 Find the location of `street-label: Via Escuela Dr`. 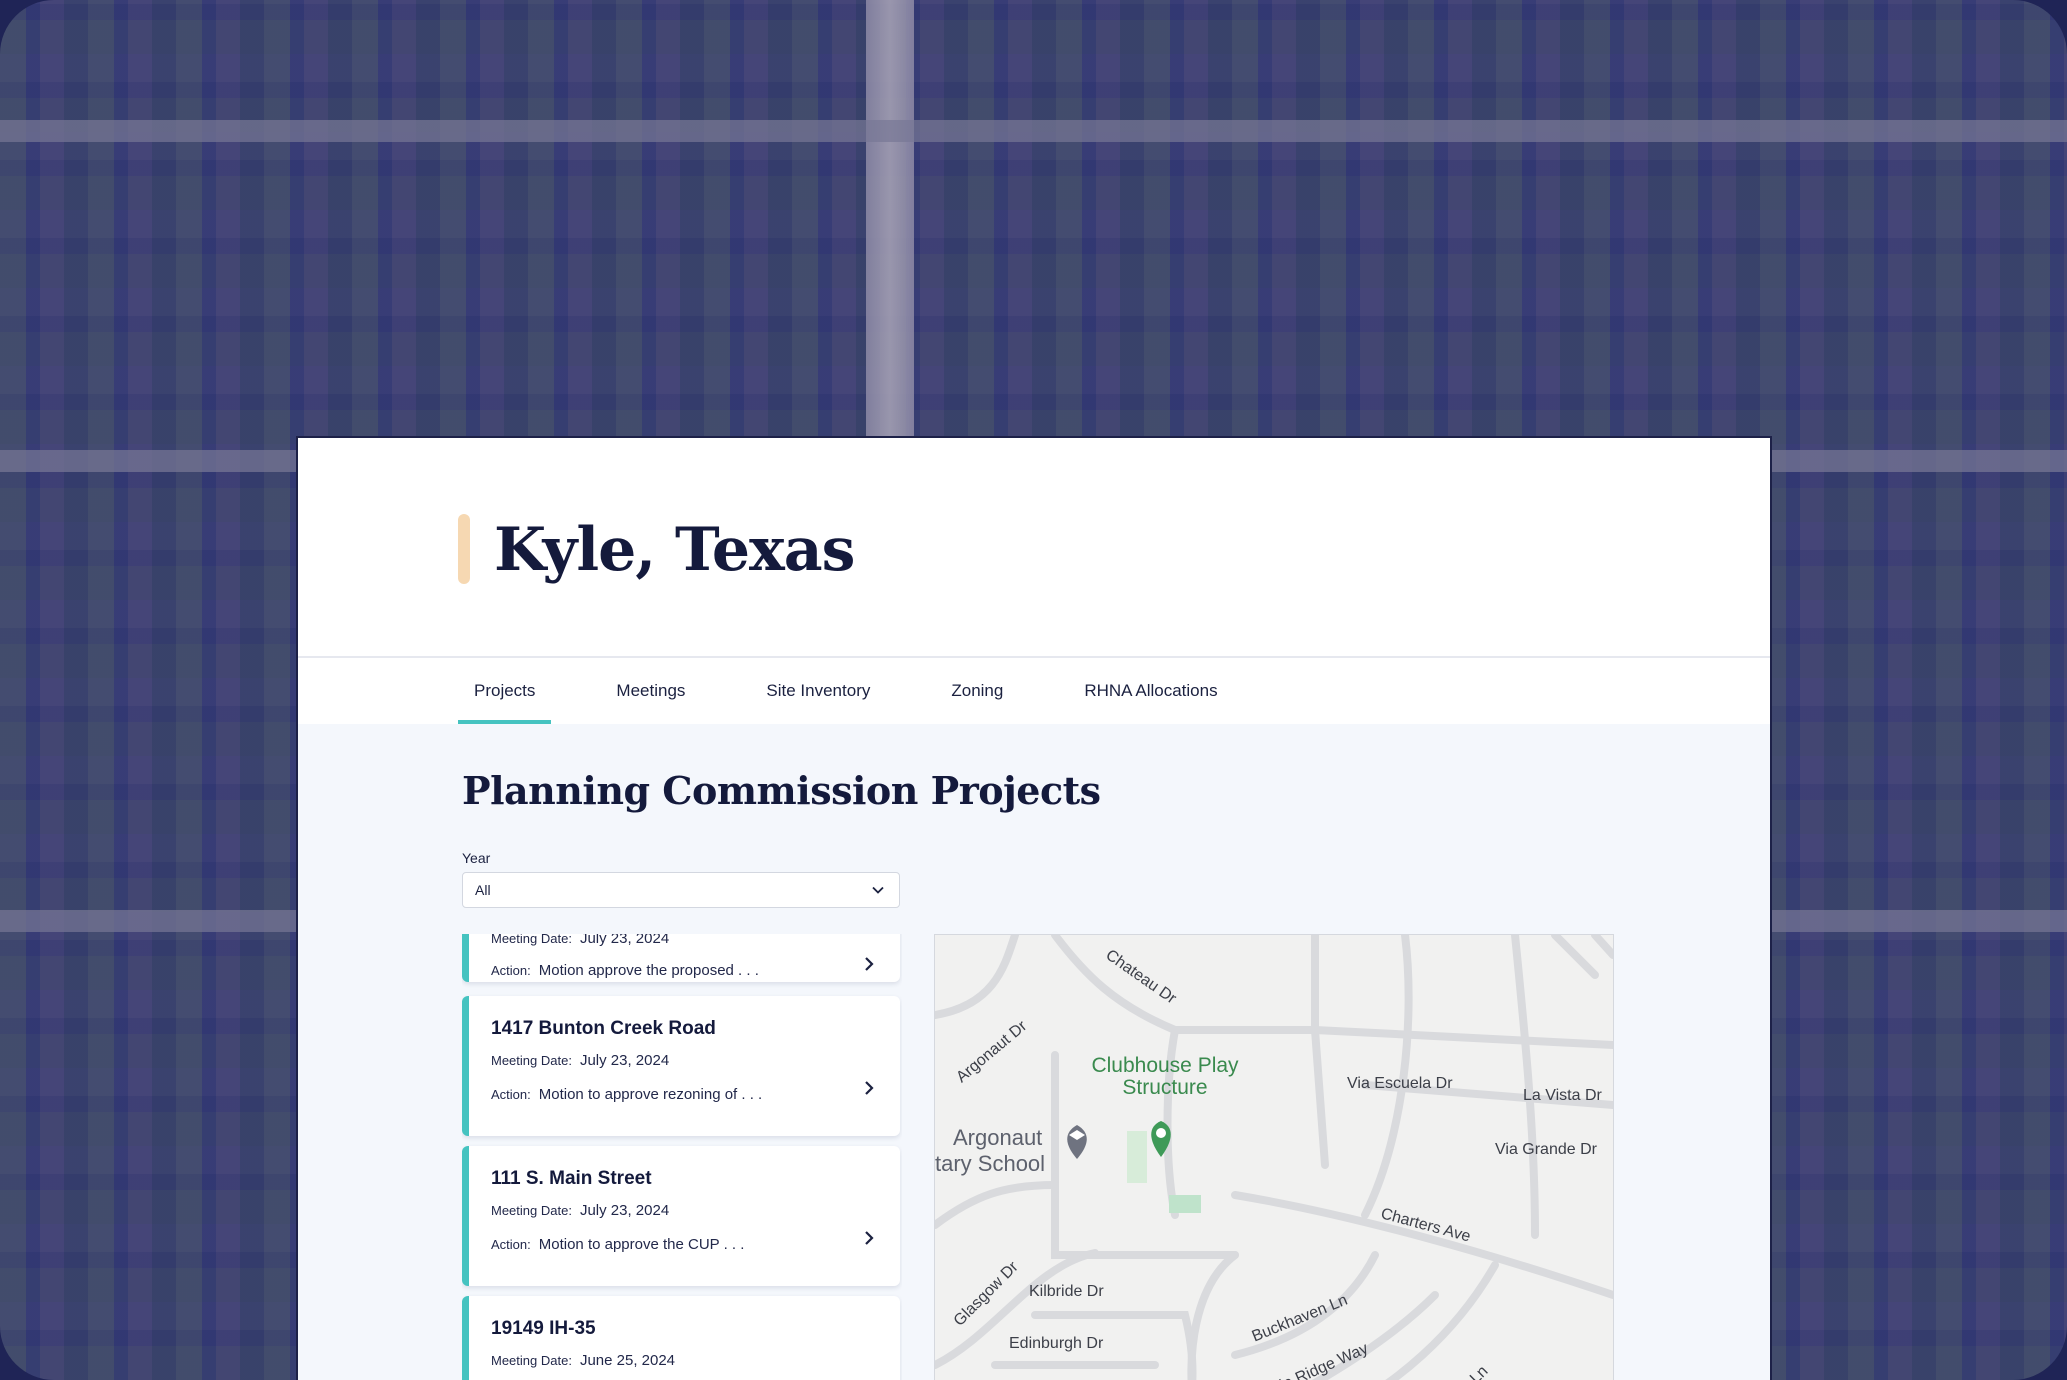

street-label: Via Escuela Dr is located at coordinates (1400, 1083).